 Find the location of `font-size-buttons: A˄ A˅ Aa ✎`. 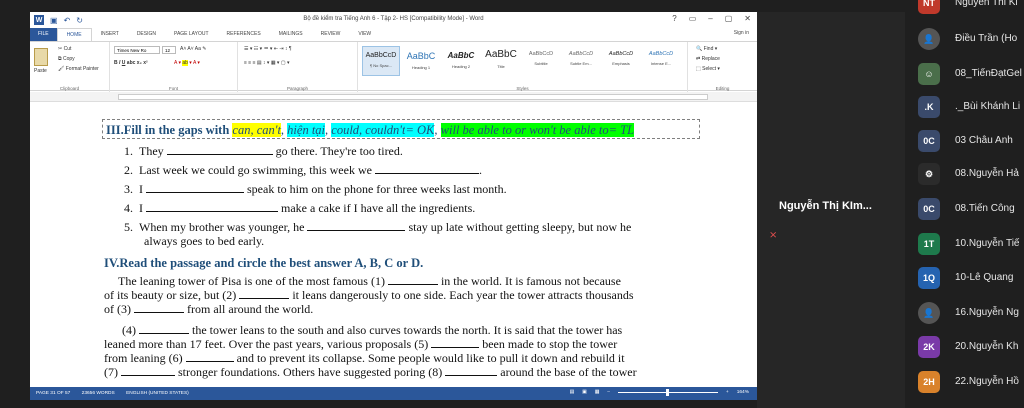

font-size-buttons: A˄ A˅ Aa ✎ is located at coordinates (193, 49).